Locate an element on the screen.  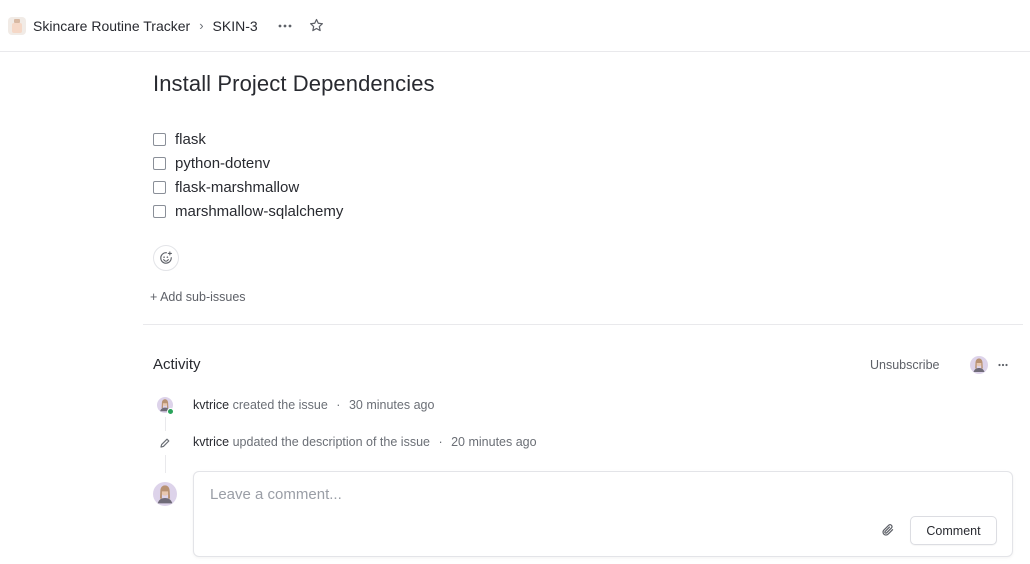
checklist-item-label: python-dotenv is located at coordinates (223, 163).